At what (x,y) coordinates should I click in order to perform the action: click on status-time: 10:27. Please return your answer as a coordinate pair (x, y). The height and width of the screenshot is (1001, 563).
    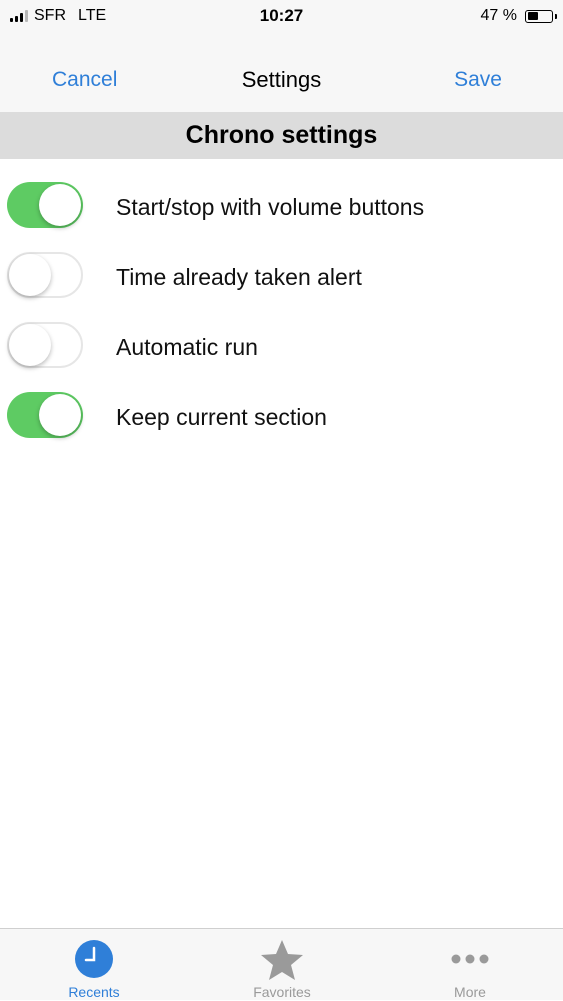
    Looking at the image, I should click on (281, 15).